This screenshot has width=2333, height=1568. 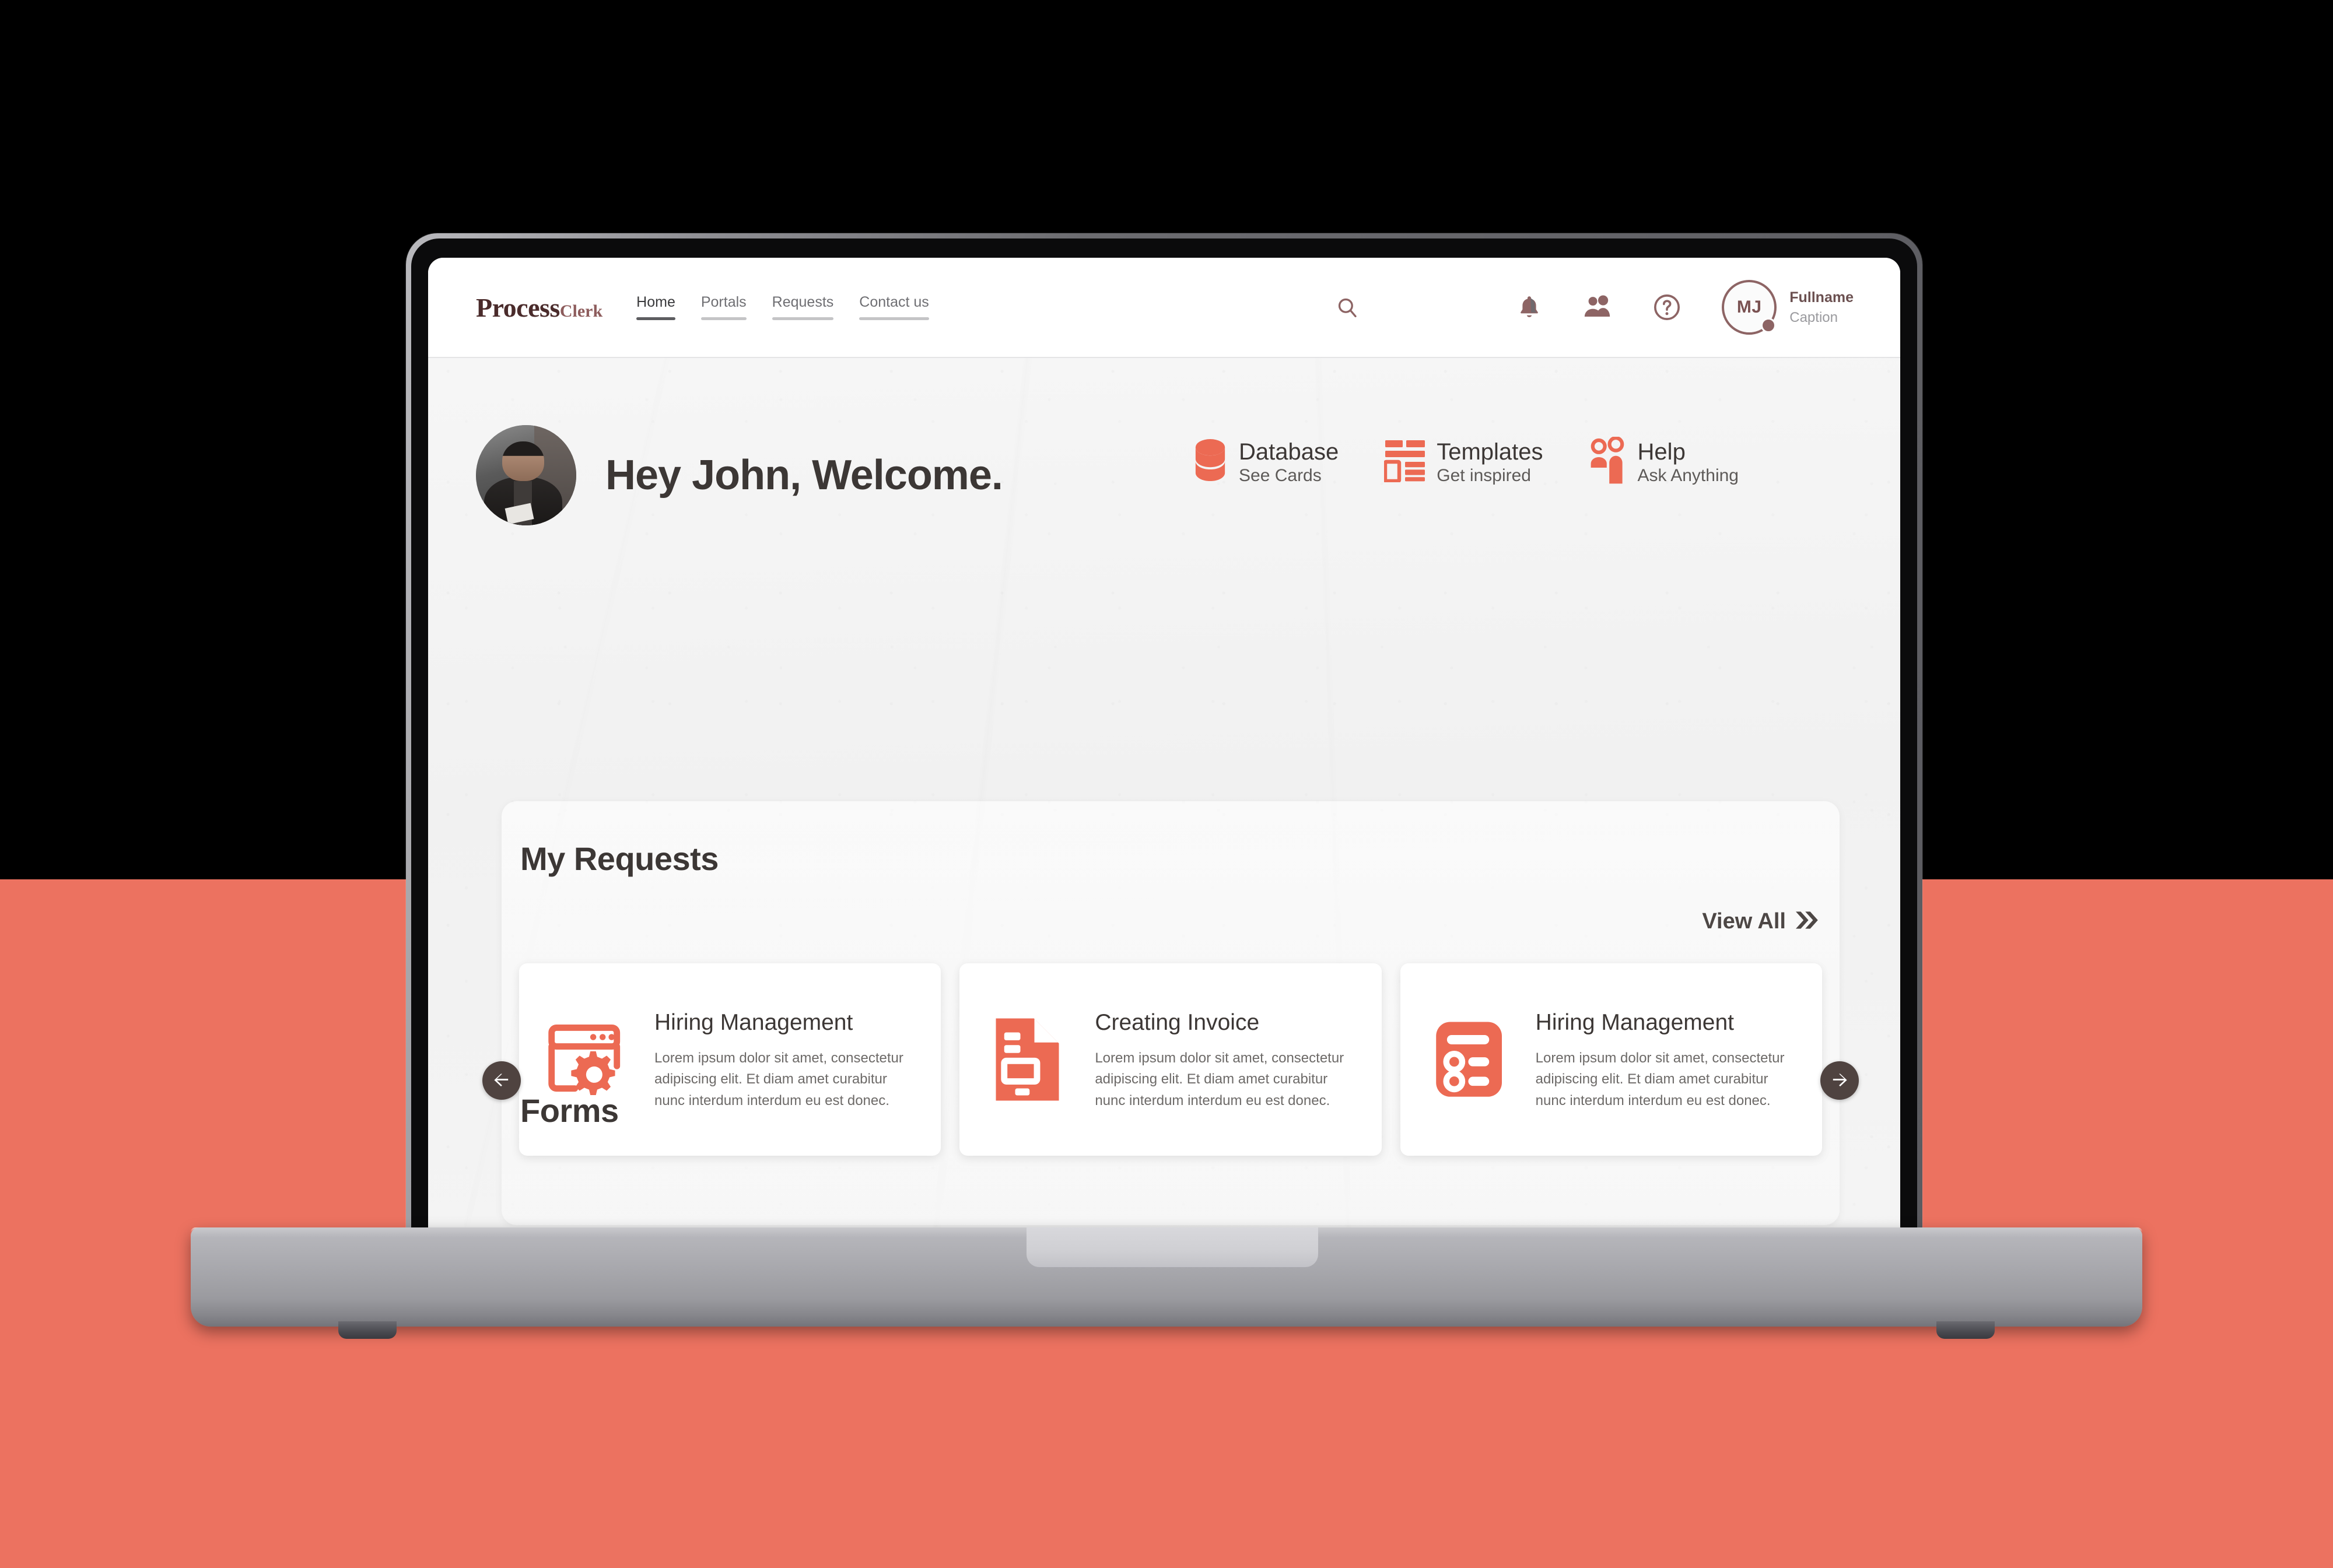 What do you see at coordinates (1172, 1247) in the screenshot?
I see `laptop-base-notch` at bounding box center [1172, 1247].